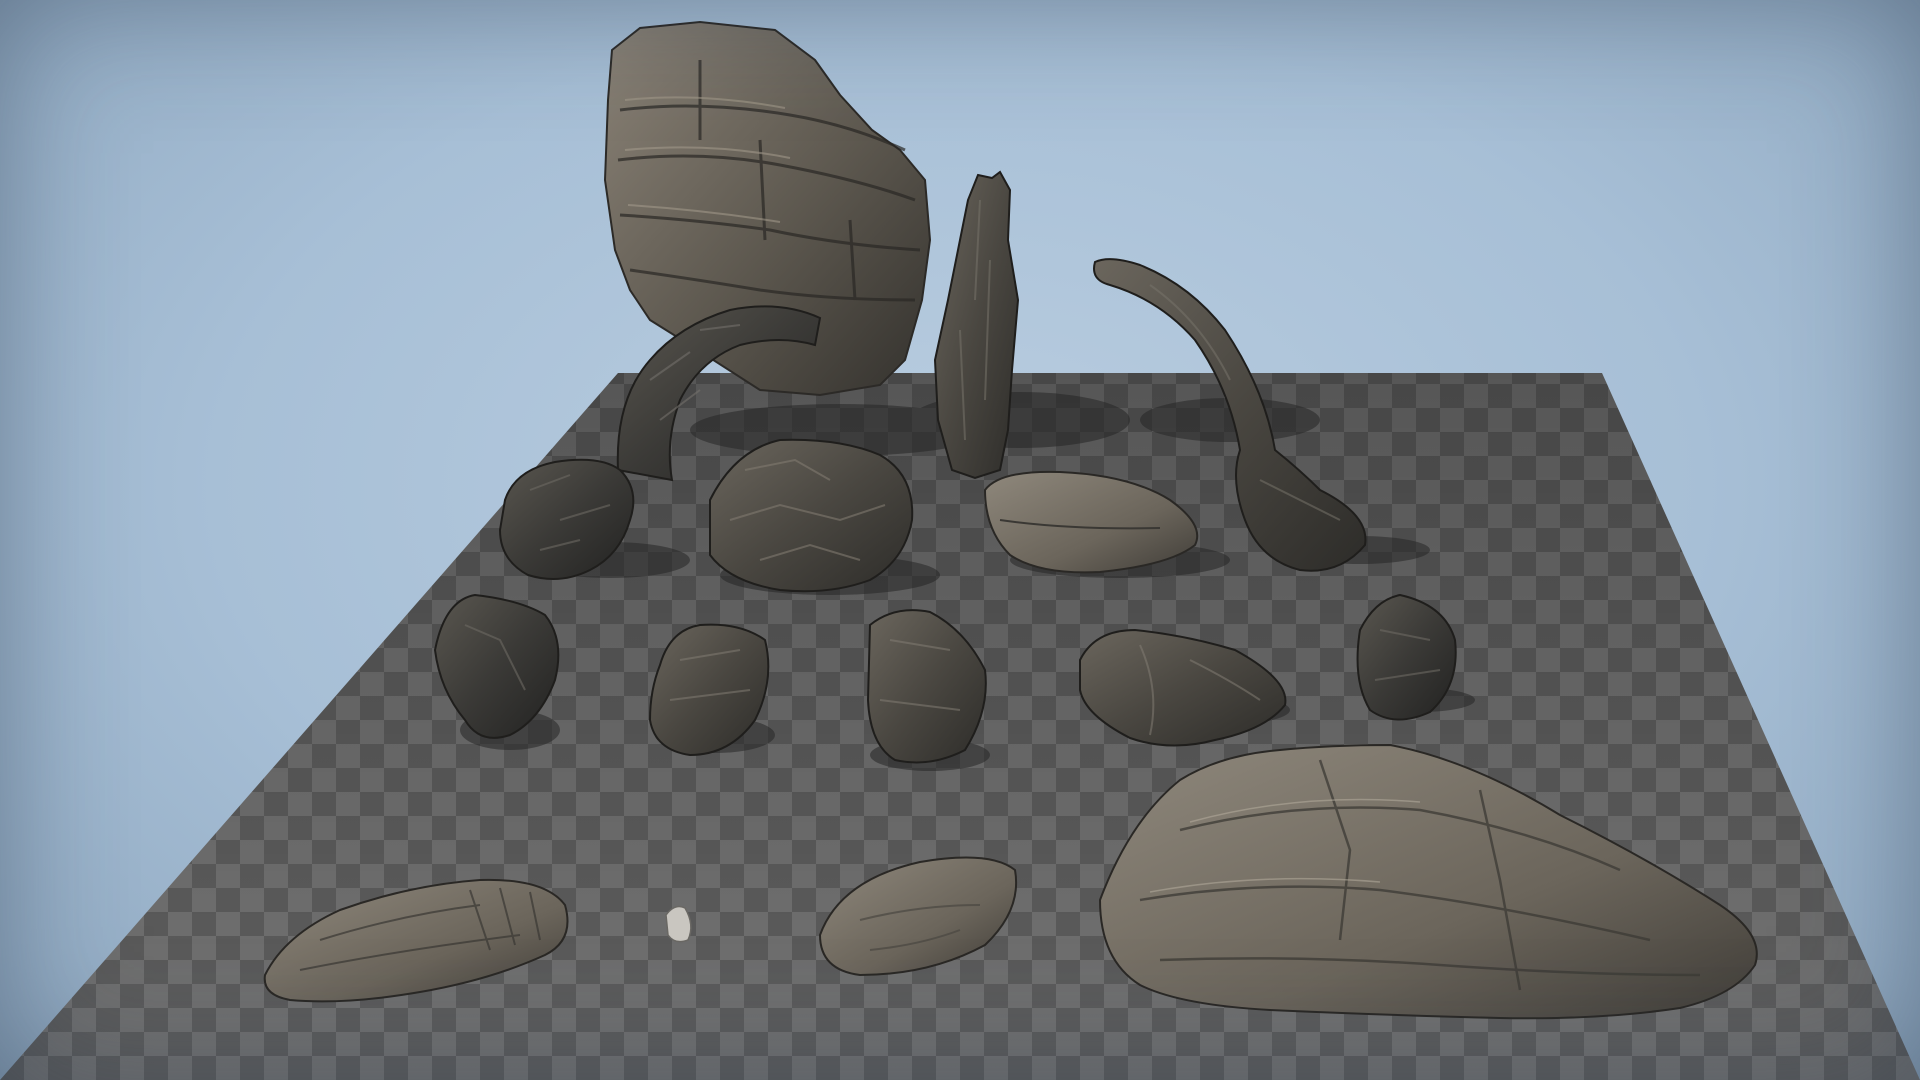 This screenshot has height=1080, width=1920. Describe the element at coordinates (976, 325) in the screenshot. I see `tall-spire-rock` at that location.